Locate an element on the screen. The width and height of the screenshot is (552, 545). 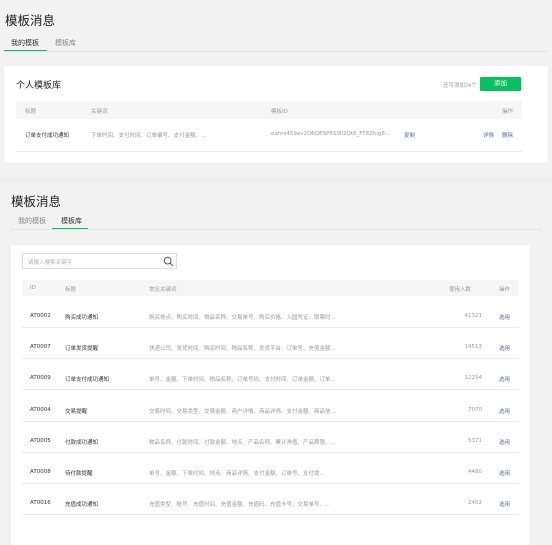
col-title: 标题 is located at coordinates (31, 112).